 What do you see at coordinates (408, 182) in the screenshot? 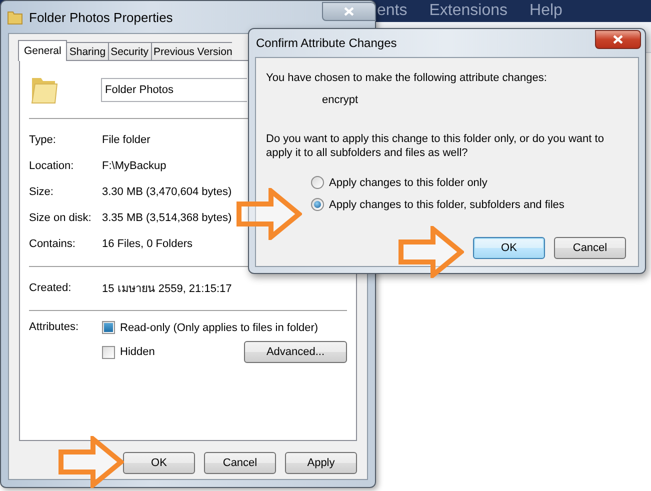
I see `radio-label: Apply changes to this folder only` at bounding box center [408, 182].